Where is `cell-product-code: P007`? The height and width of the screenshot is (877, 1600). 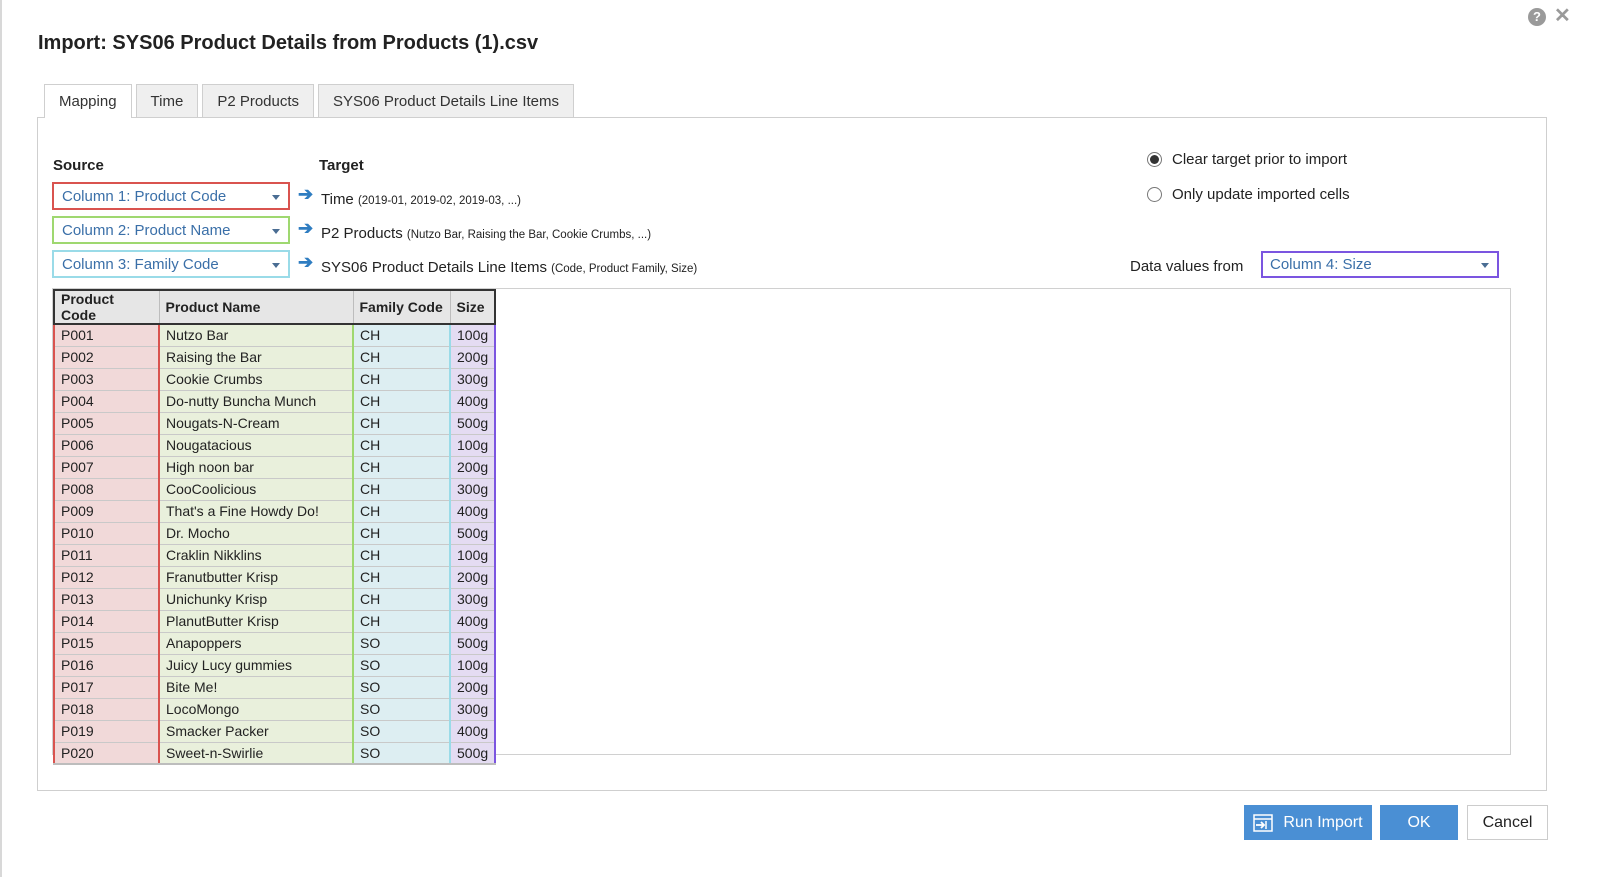
cell-product-code: P007 is located at coordinates (106, 467).